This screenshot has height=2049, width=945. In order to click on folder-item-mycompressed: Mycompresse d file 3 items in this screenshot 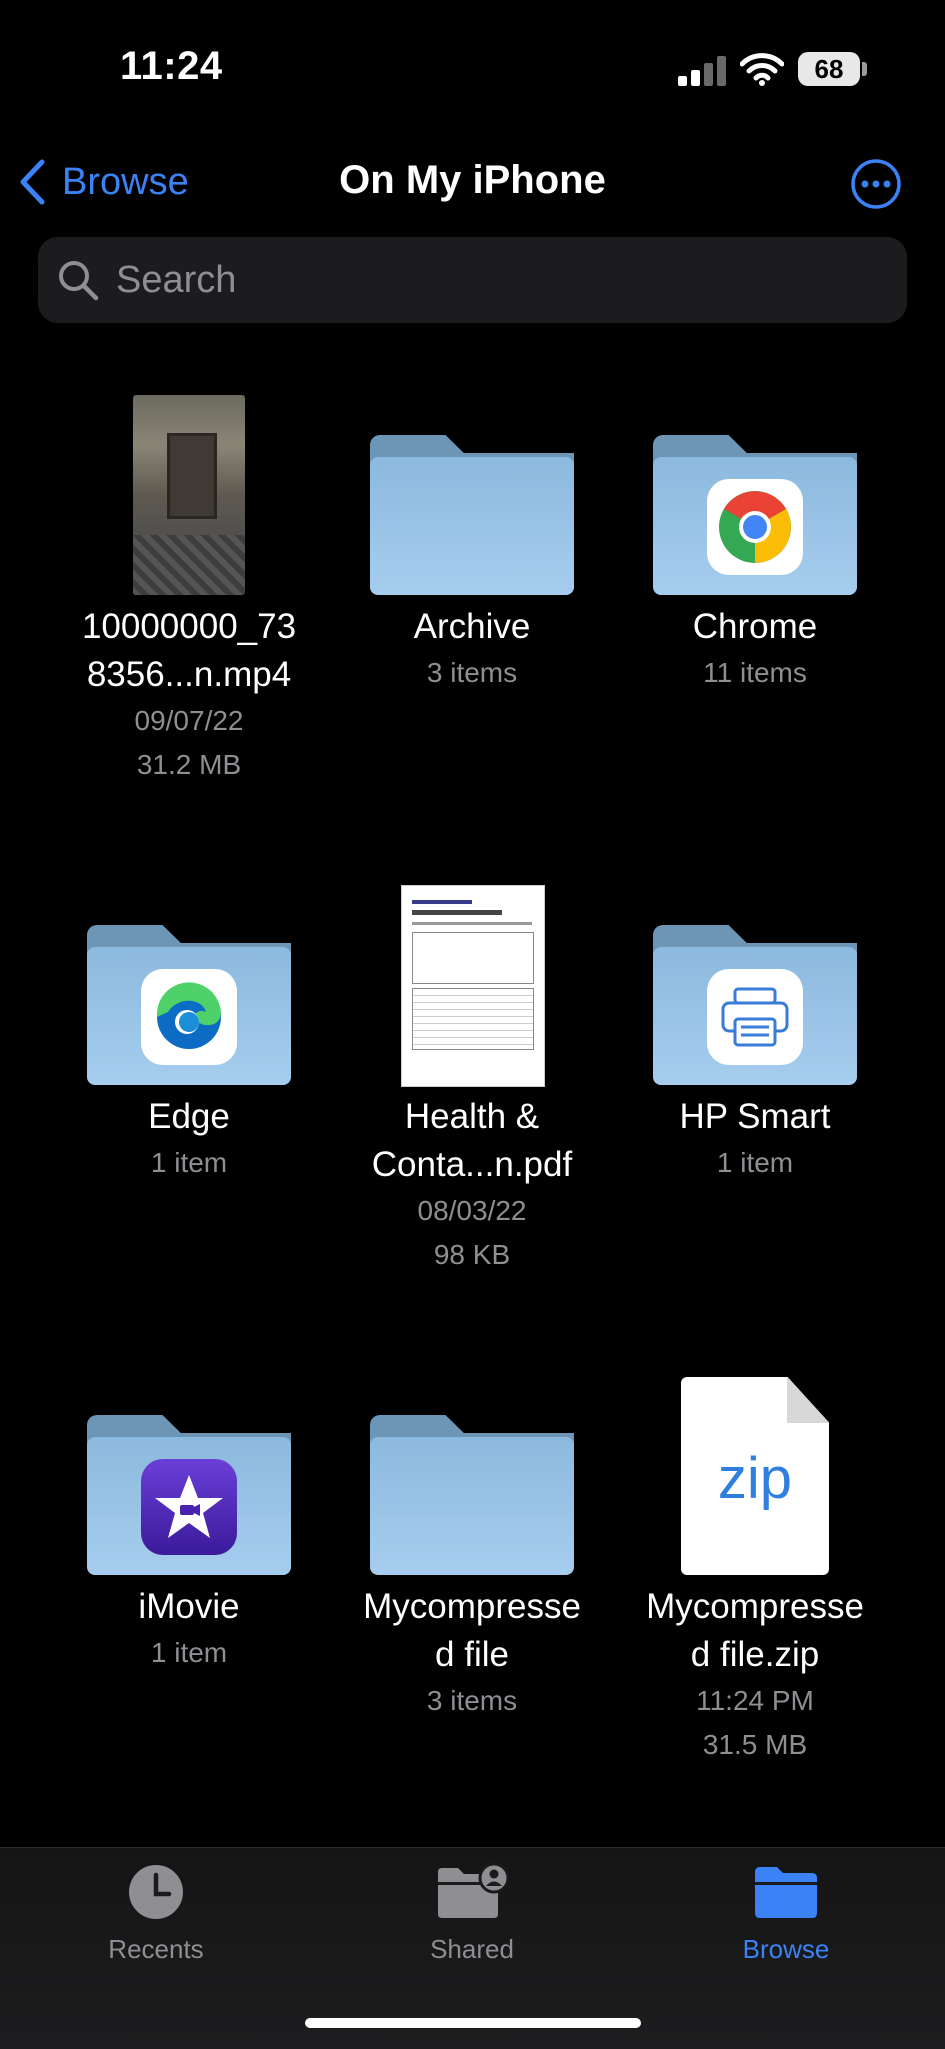, I will do `click(472, 1544)`.